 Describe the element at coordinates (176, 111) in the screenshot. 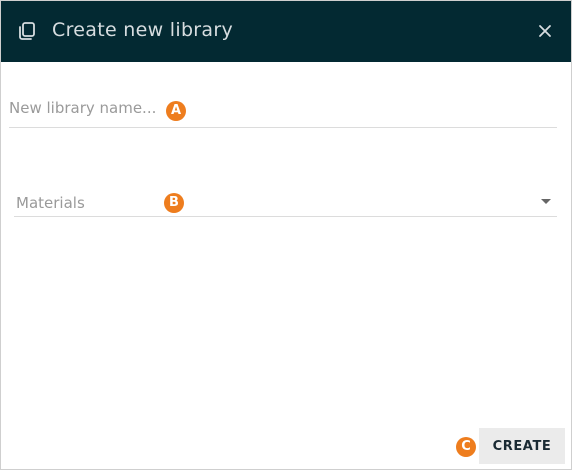

I see `callout-badge-a: A` at that location.